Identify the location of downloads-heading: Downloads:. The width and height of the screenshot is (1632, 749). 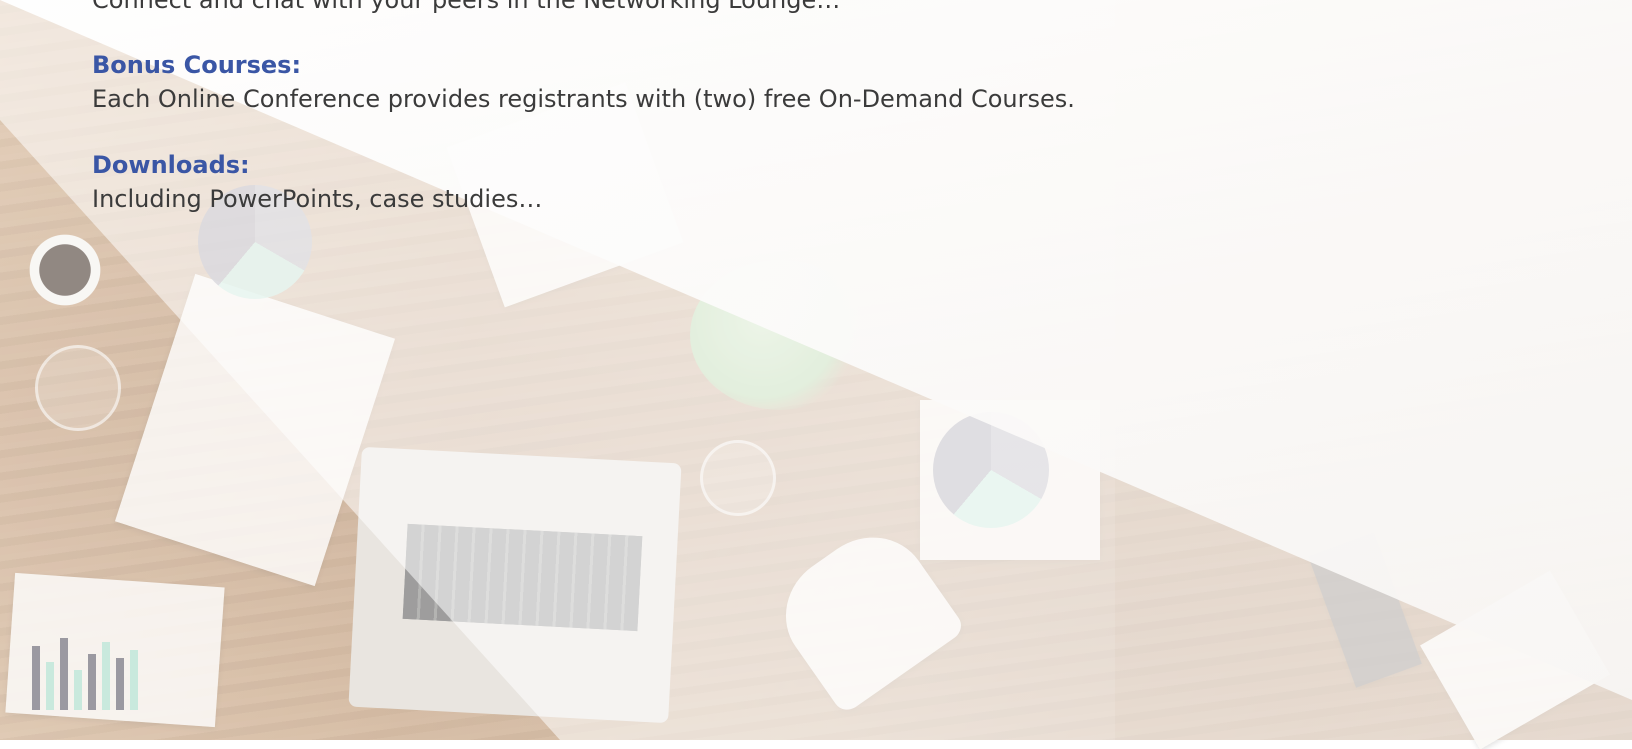
(171, 165).